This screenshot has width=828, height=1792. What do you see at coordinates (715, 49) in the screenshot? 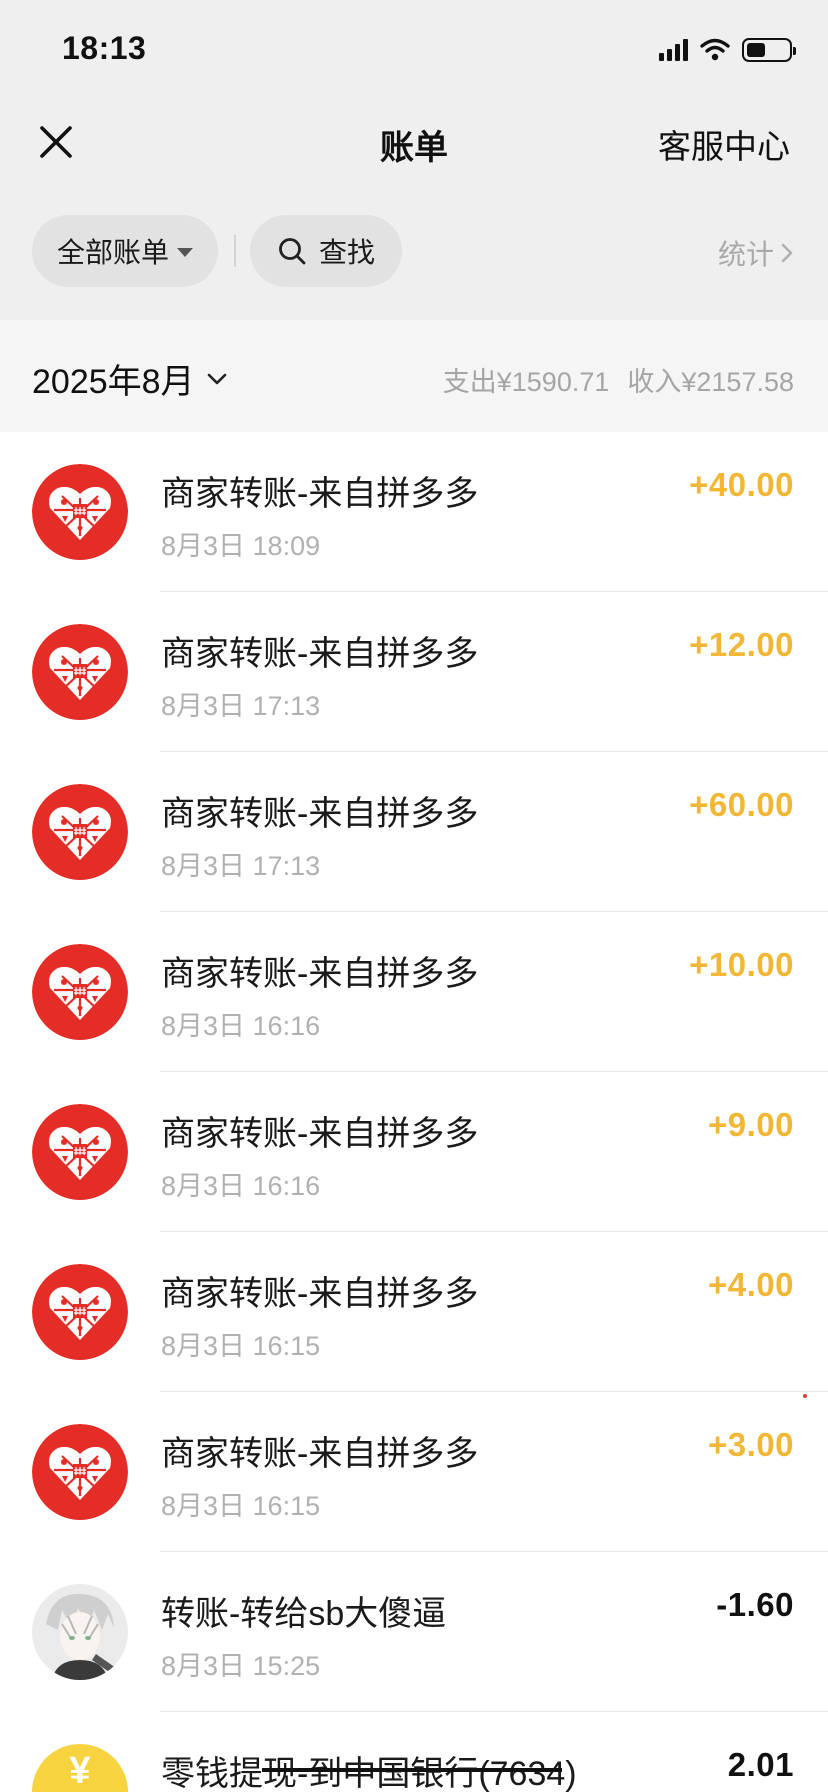
I see `wifi-icon` at bounding box center [715, 49].